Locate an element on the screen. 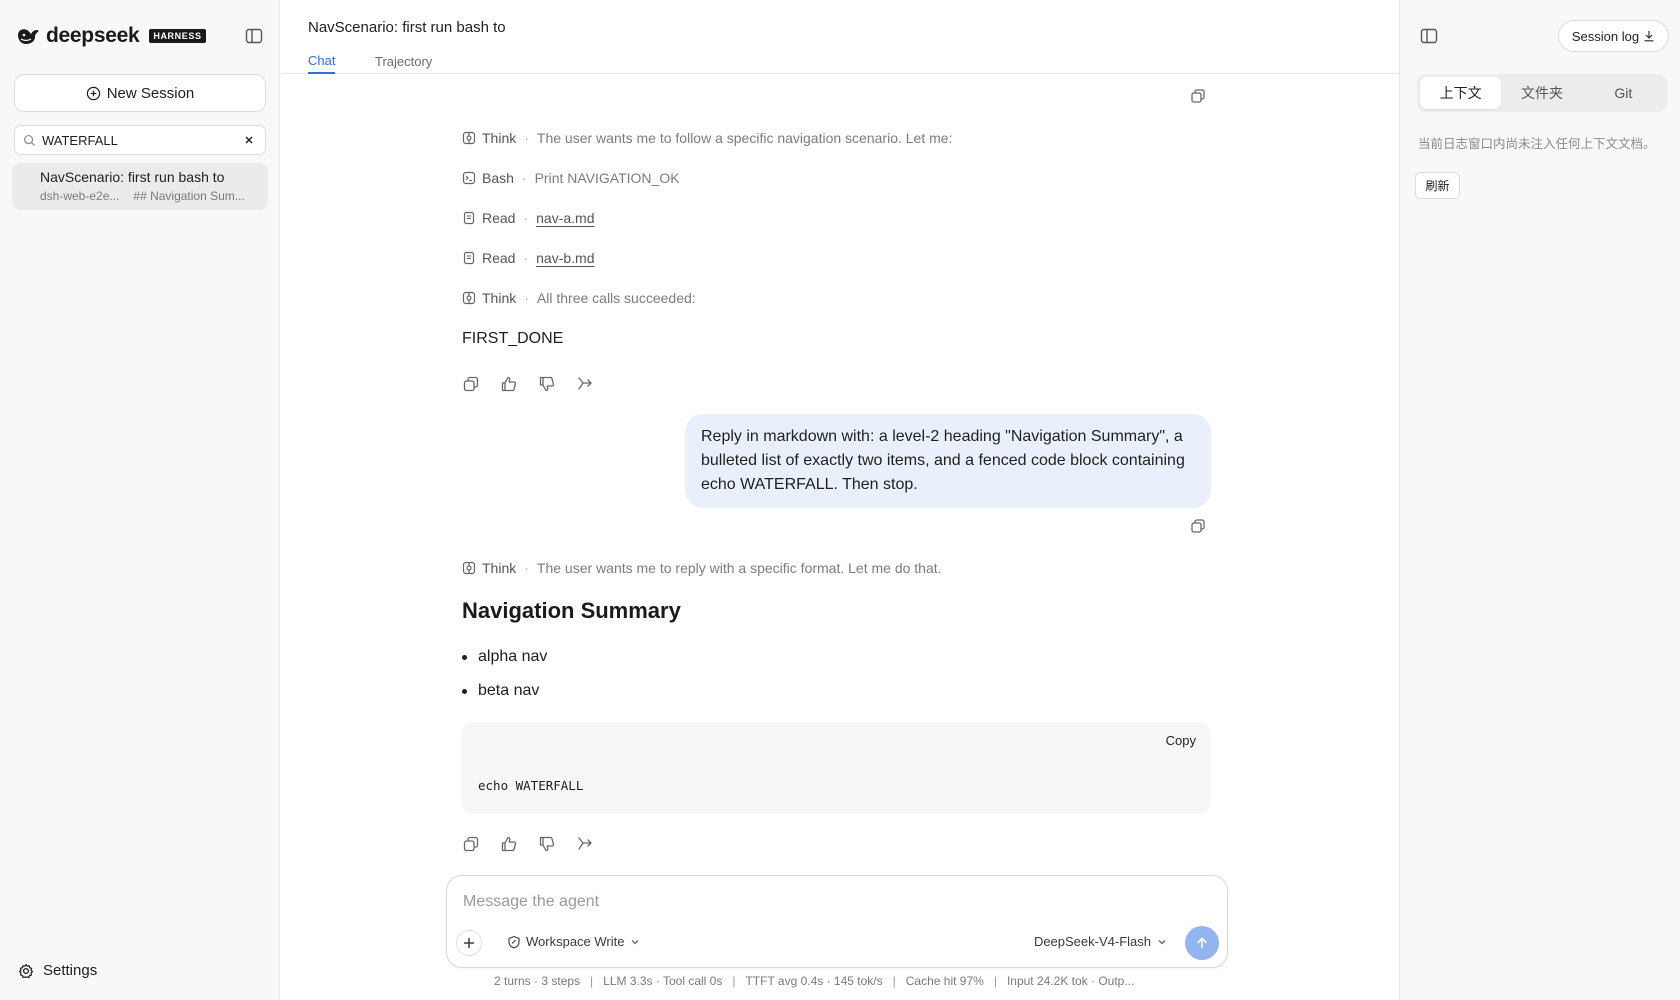  markdown-heading: Navigation Summary is located at coordinates (571, 610).